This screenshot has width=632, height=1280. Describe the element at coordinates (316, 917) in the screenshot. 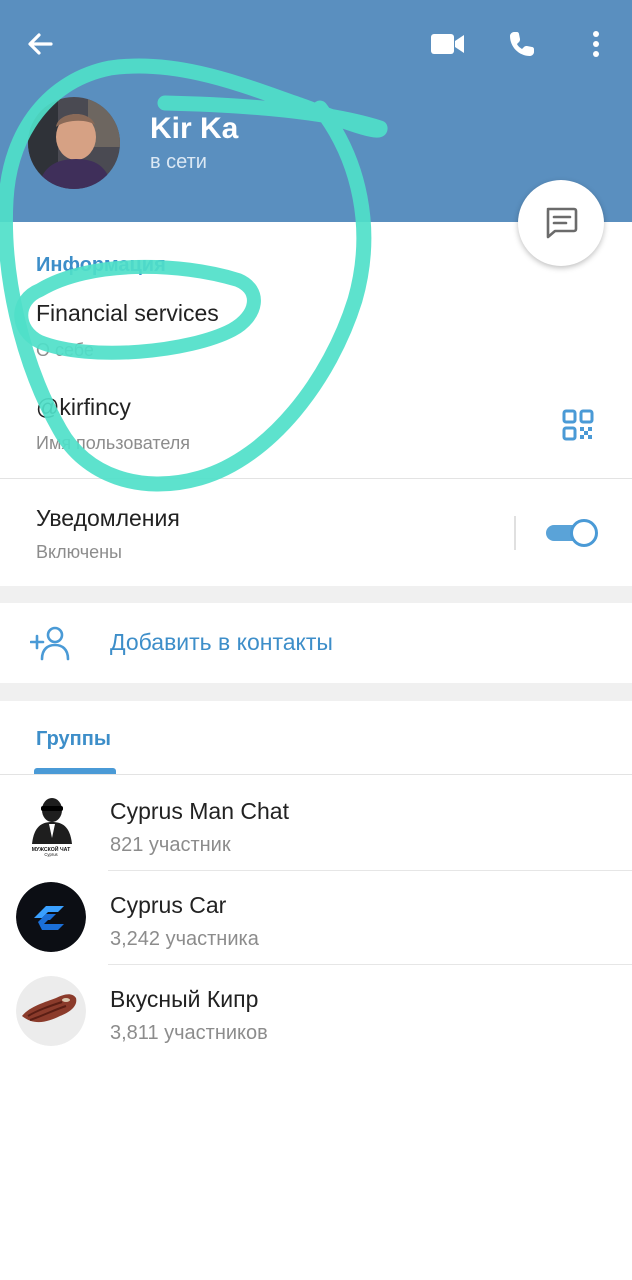

I see `group-item: Cyprus Car 3,242 участника` at that location.